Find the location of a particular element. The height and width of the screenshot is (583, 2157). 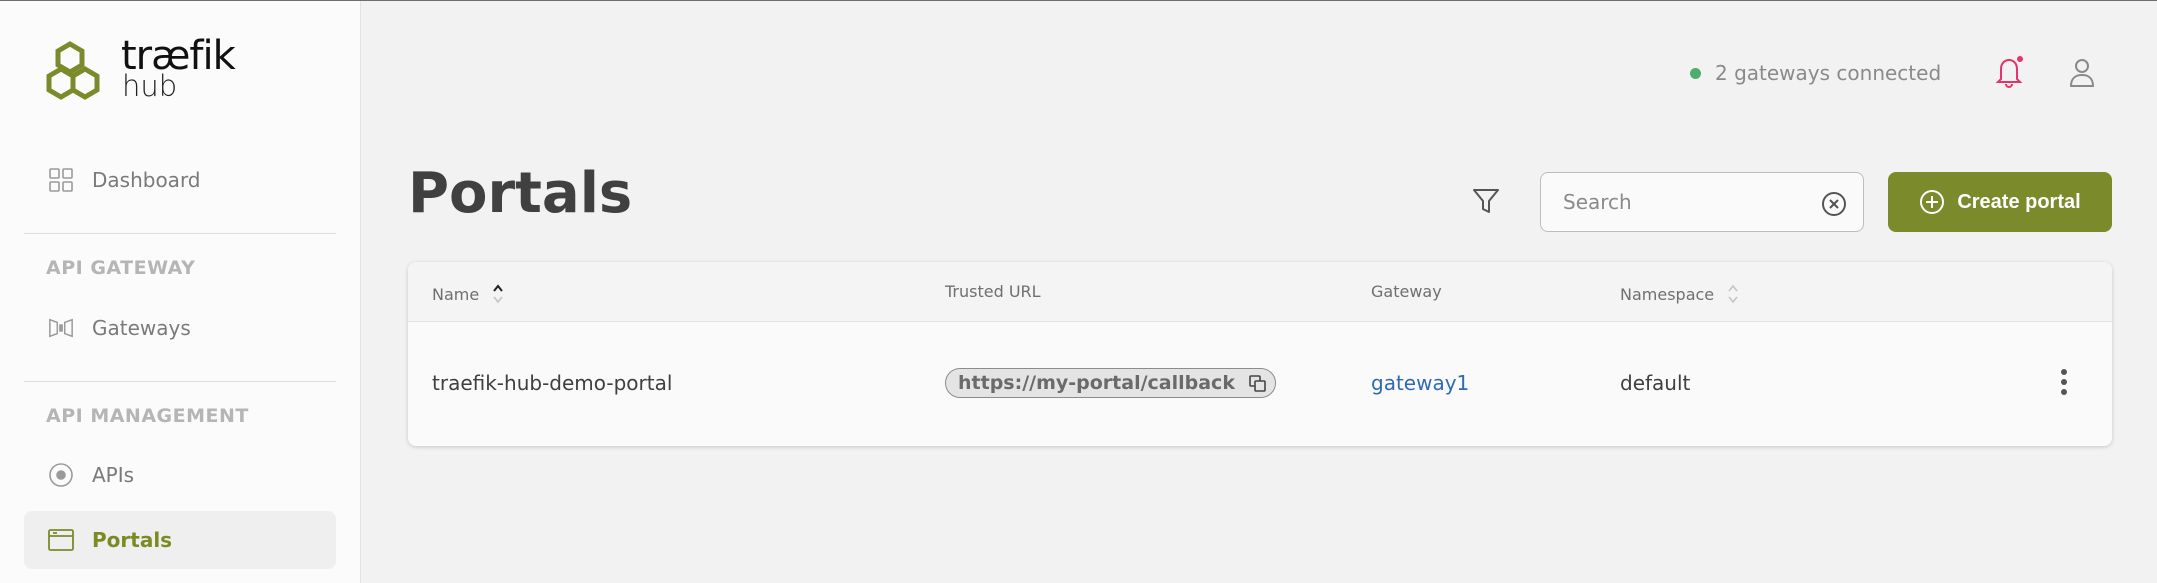

gateway-status: 2 gateways connected is located at coordinates (1815, 73).